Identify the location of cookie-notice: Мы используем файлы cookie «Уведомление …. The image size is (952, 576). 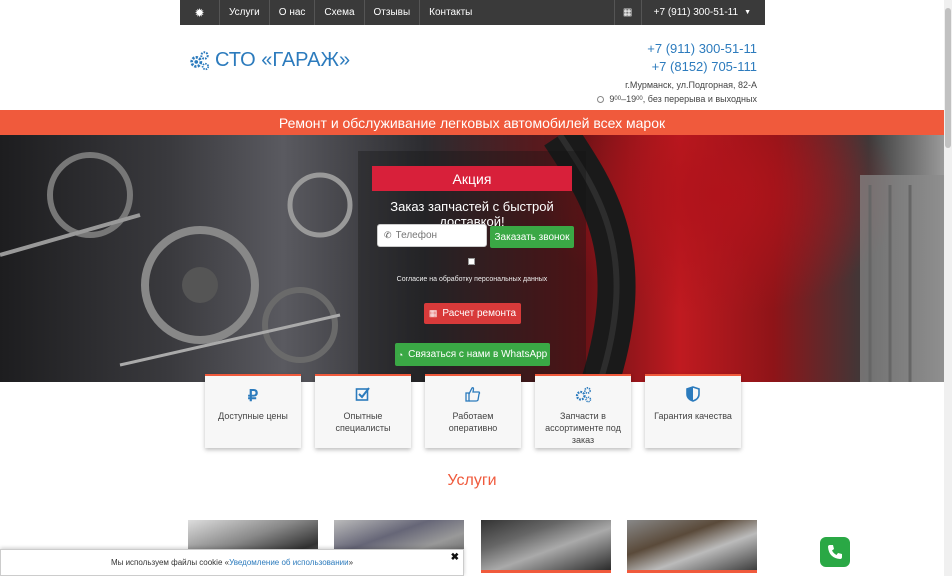
(232, 562).